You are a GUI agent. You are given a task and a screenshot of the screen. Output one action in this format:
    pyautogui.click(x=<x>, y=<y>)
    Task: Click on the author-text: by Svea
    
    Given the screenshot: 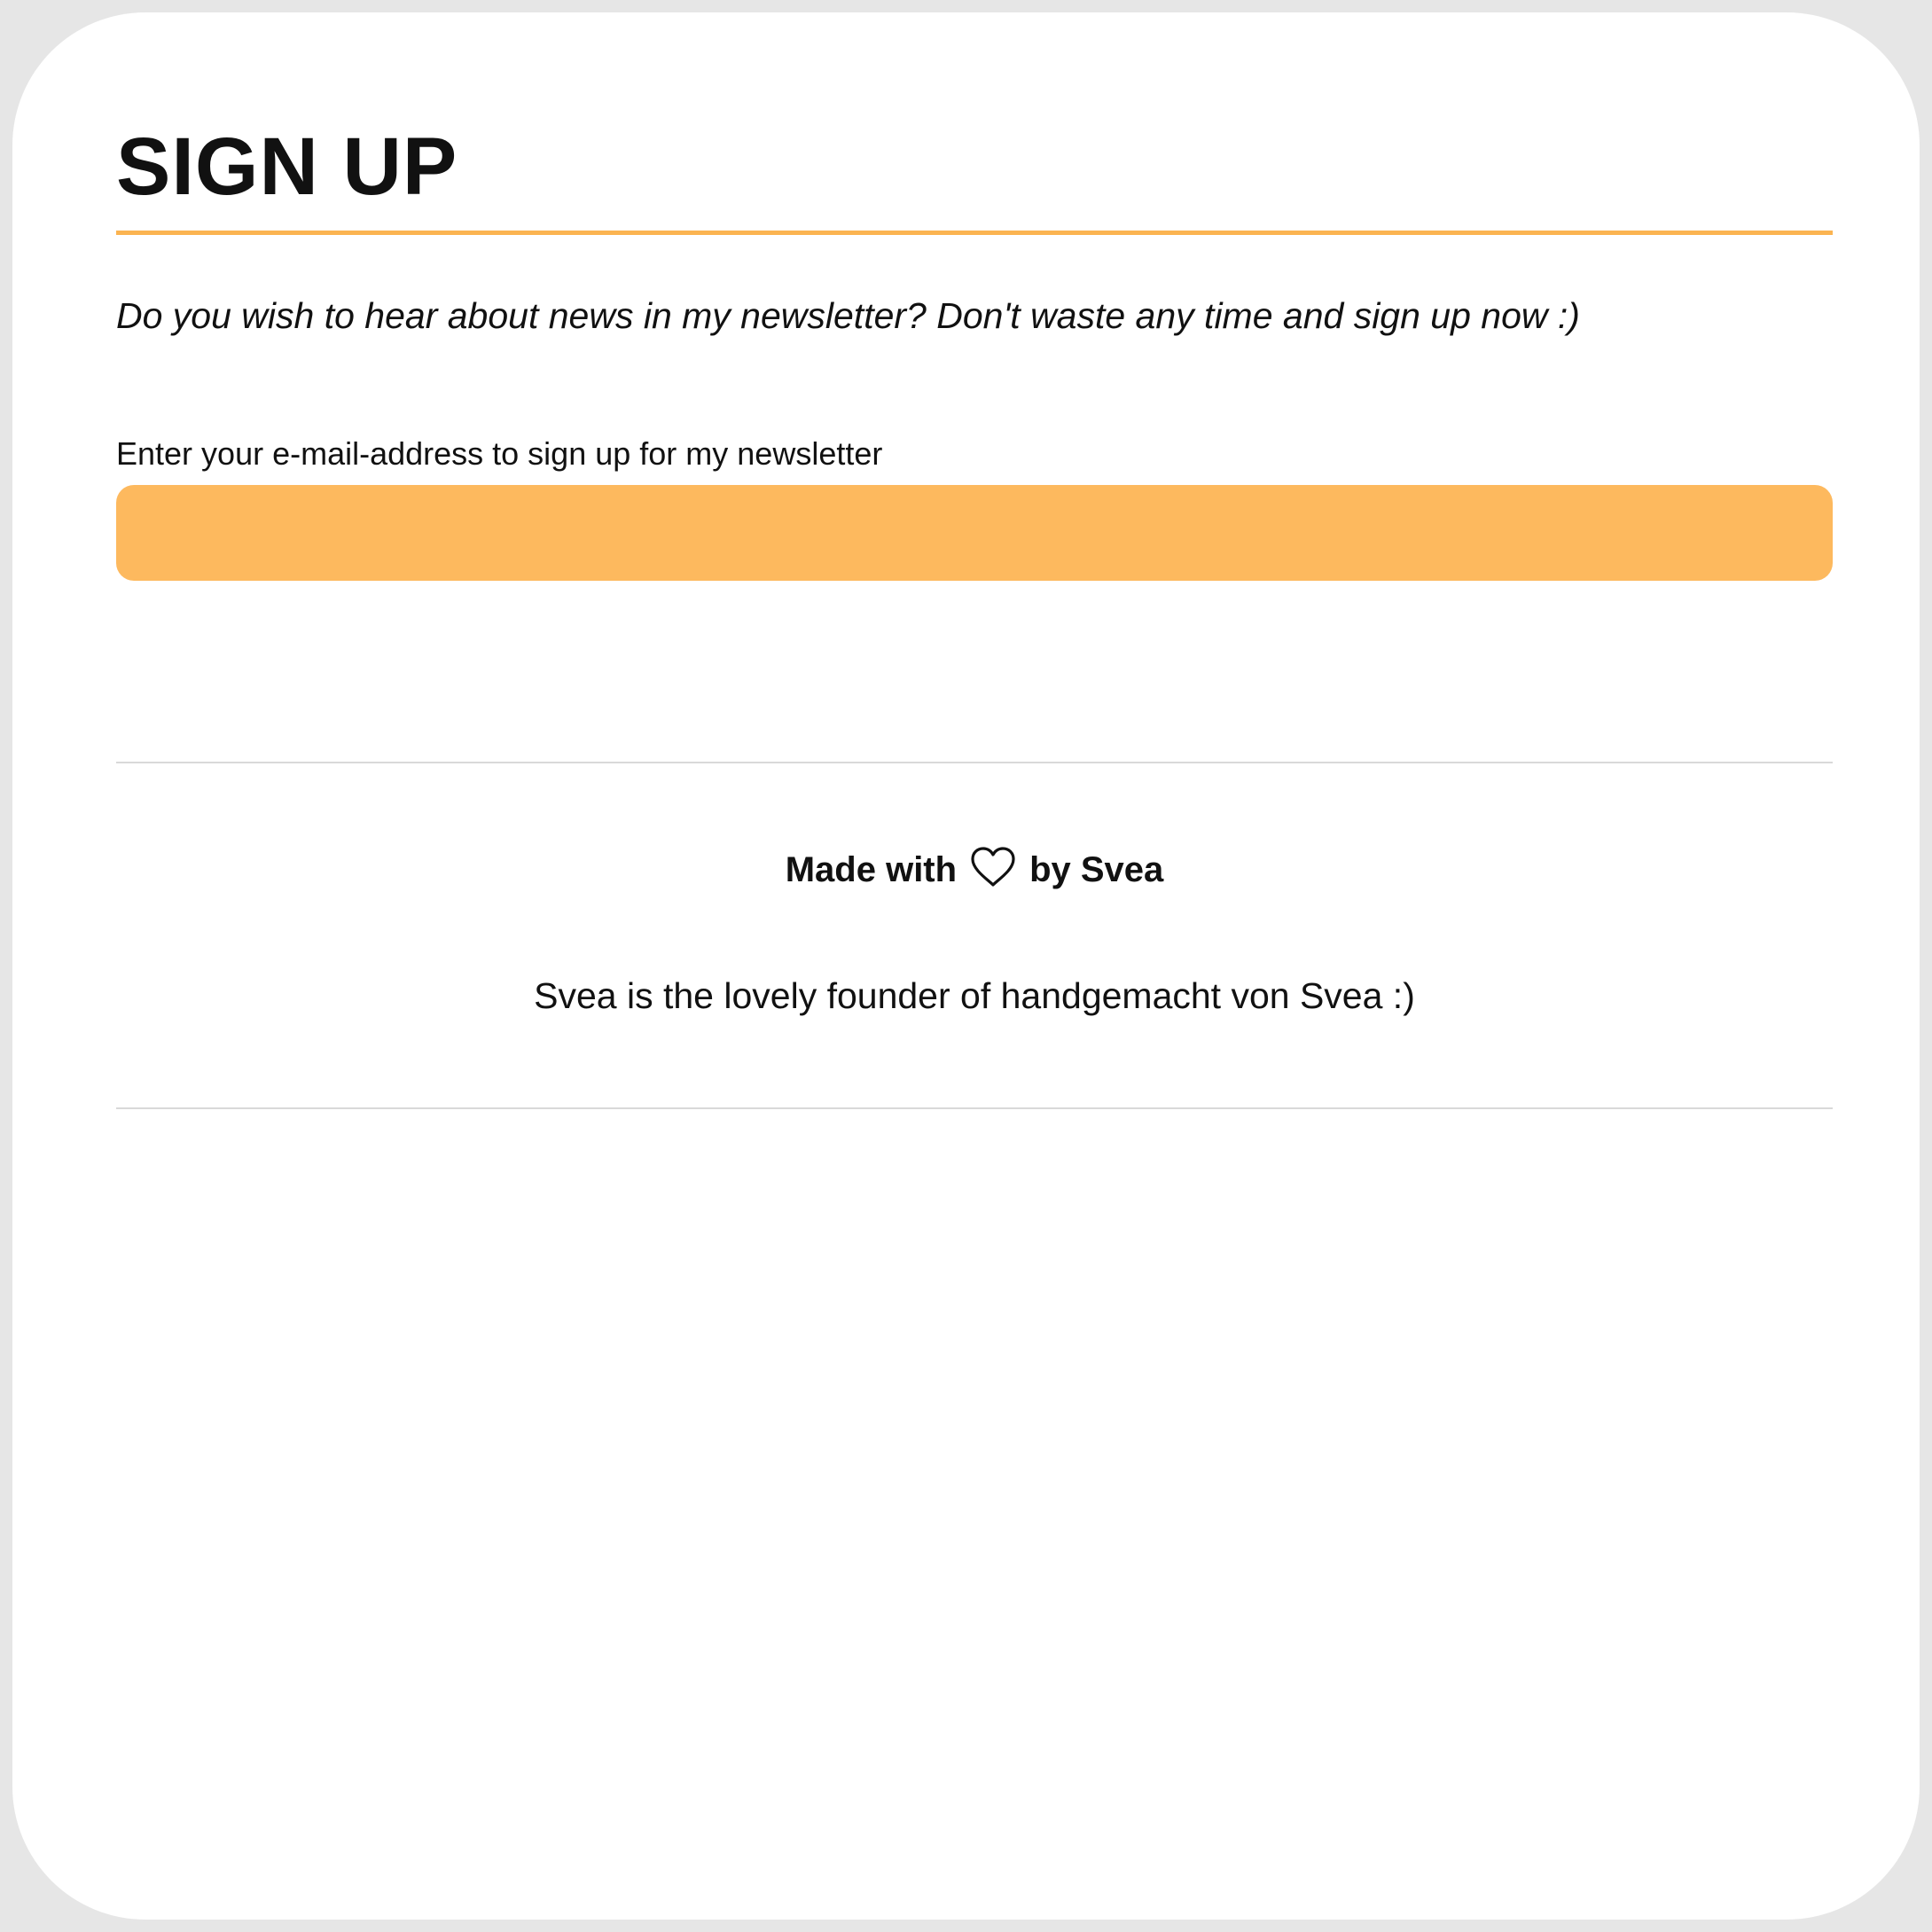 What is the action you would take?
    pyautogui.click(x=1096, y=869)
    